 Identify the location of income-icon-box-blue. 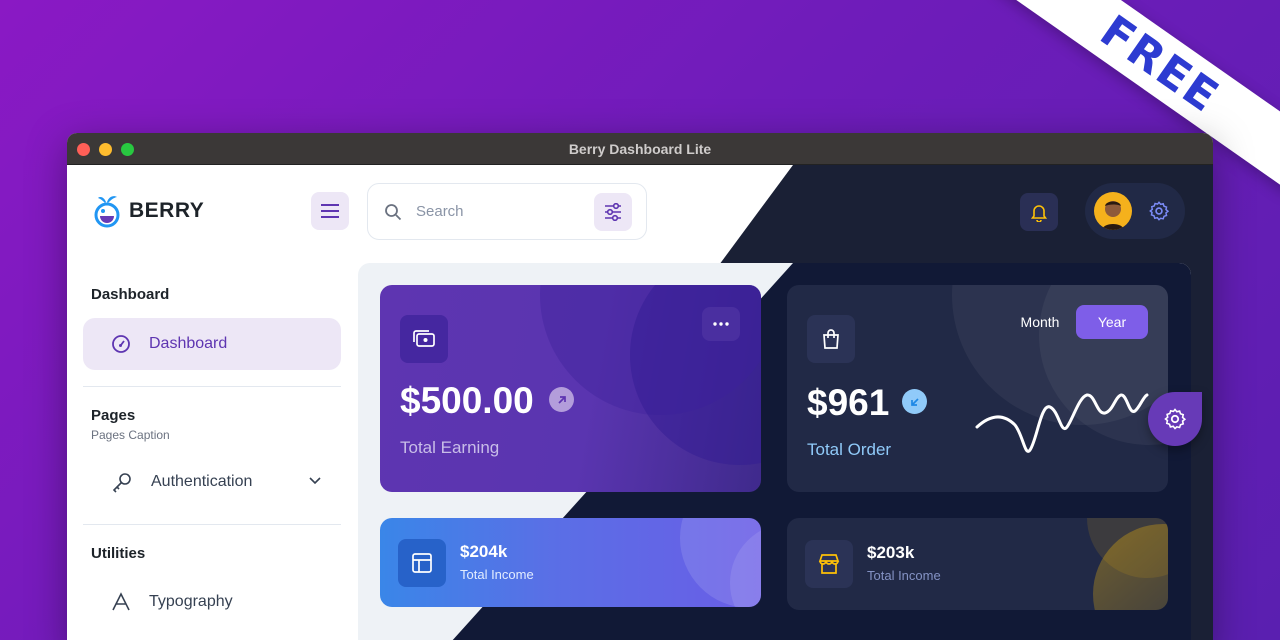
(422, 563).